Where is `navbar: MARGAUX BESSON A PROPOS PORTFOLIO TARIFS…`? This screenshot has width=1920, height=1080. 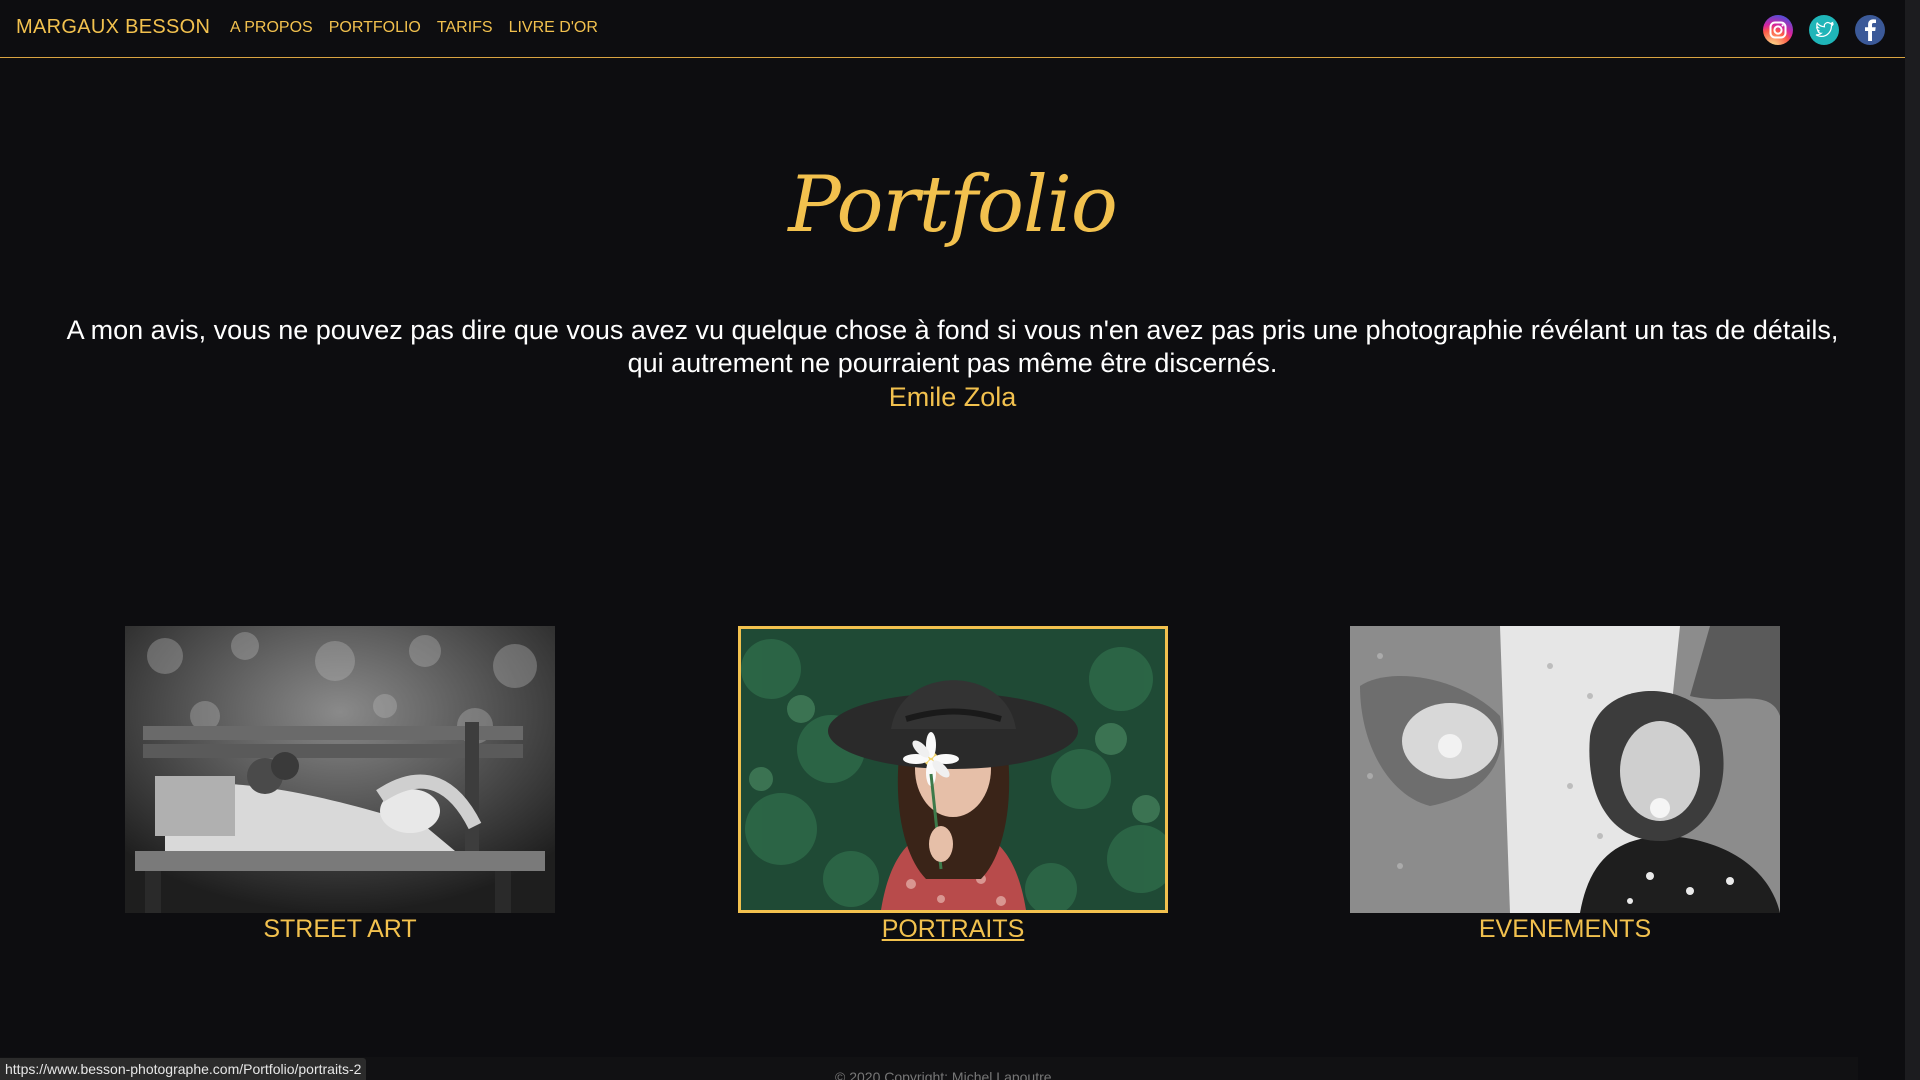 navbar: MARGAUX BESSON A PROPOS PORTFOLIO TARIFS… is located at coordinates (952, 29).